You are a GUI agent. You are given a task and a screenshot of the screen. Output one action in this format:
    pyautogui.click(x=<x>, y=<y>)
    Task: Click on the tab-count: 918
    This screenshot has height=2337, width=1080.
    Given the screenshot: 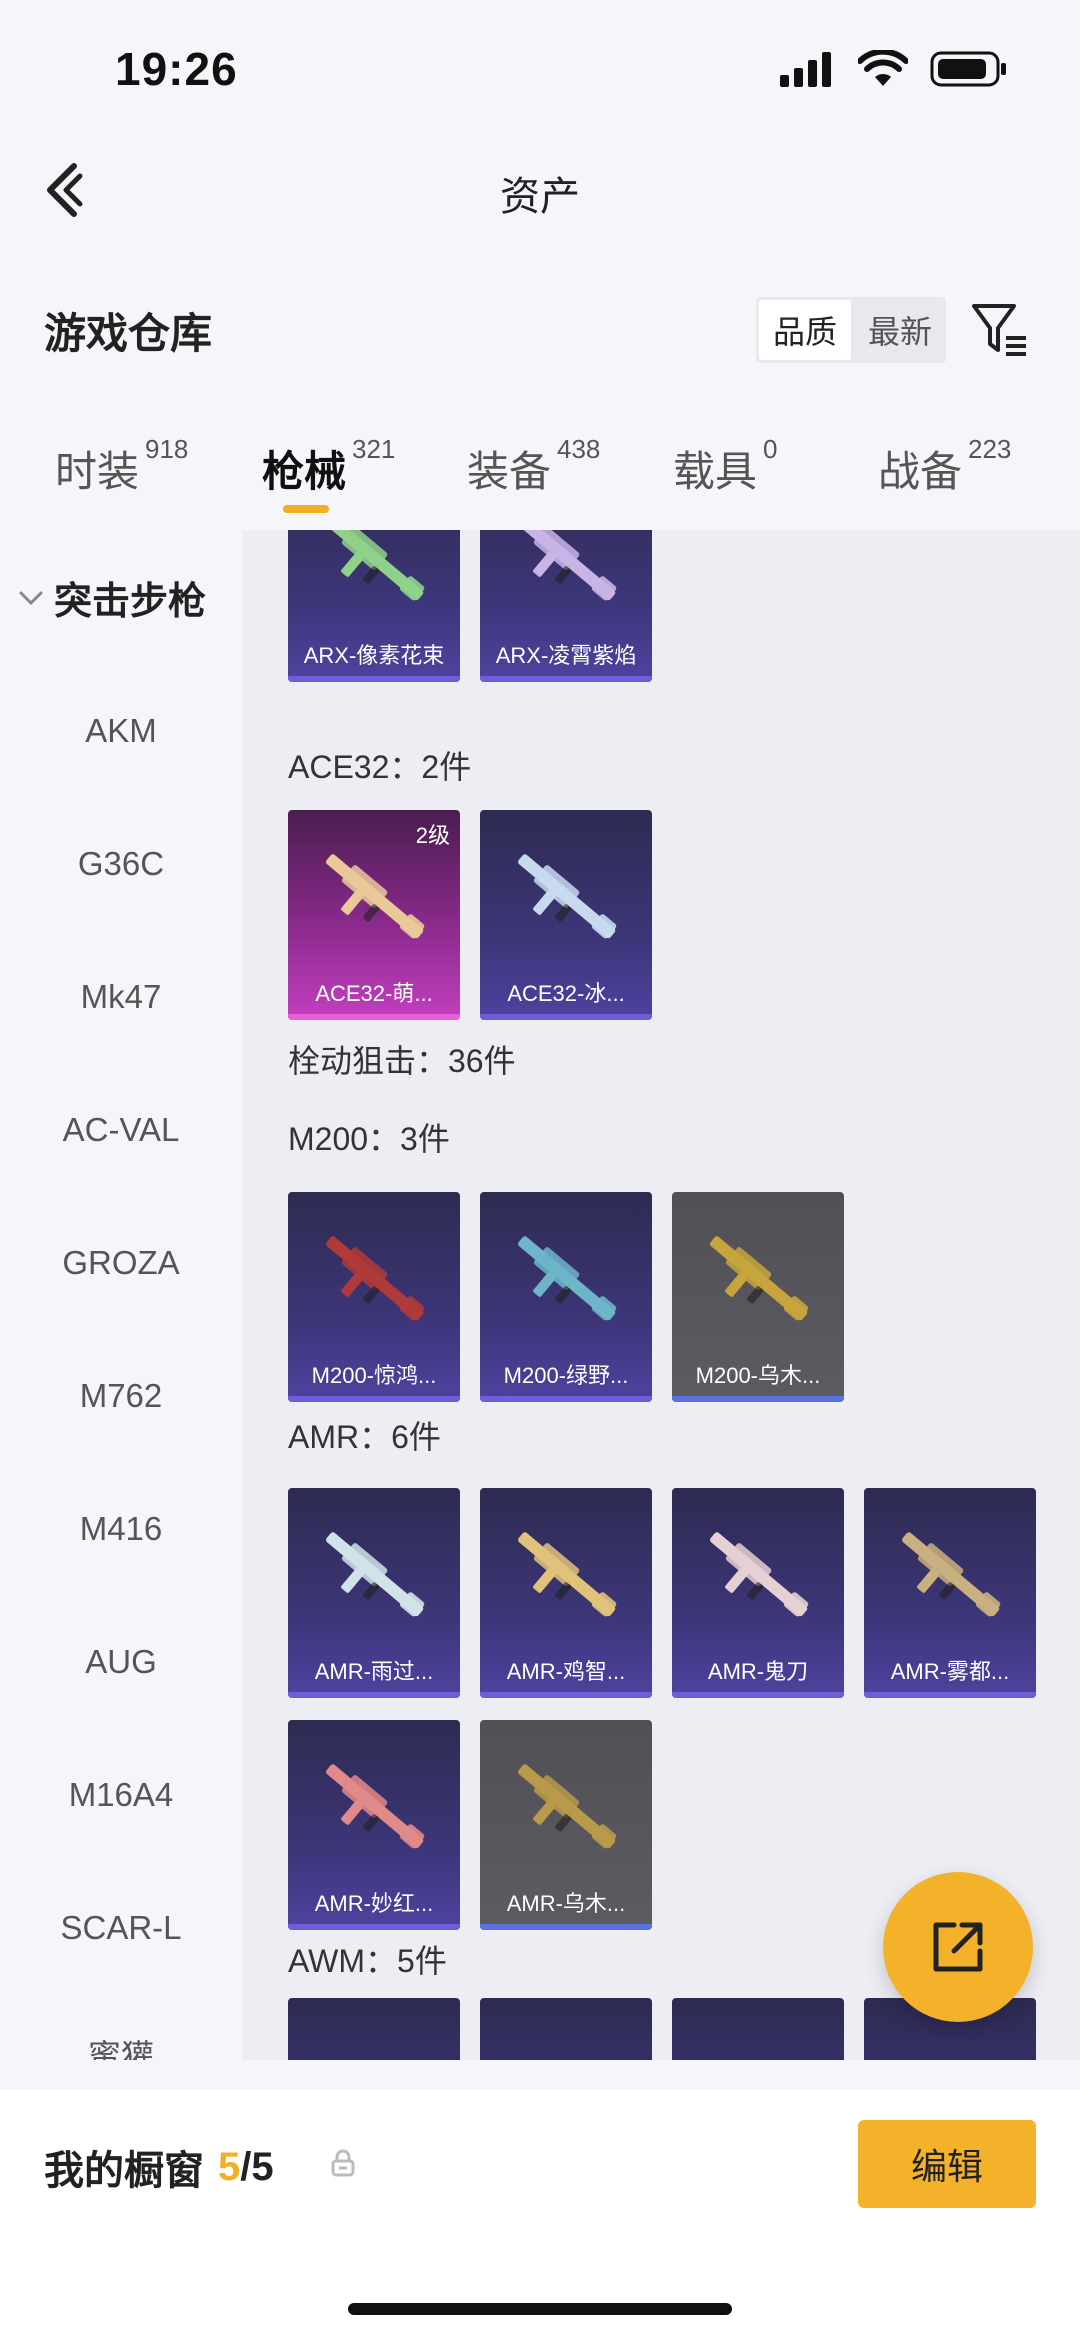 What is the action you would take?
    pyautogui.click(x=167, y=449)
    